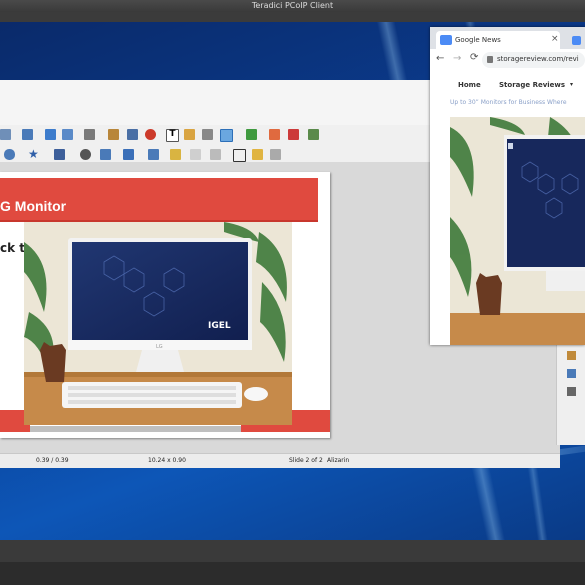  Describe the element at coordinates (128, 154) in the screenshot. I see `distribute-icon` at that location.